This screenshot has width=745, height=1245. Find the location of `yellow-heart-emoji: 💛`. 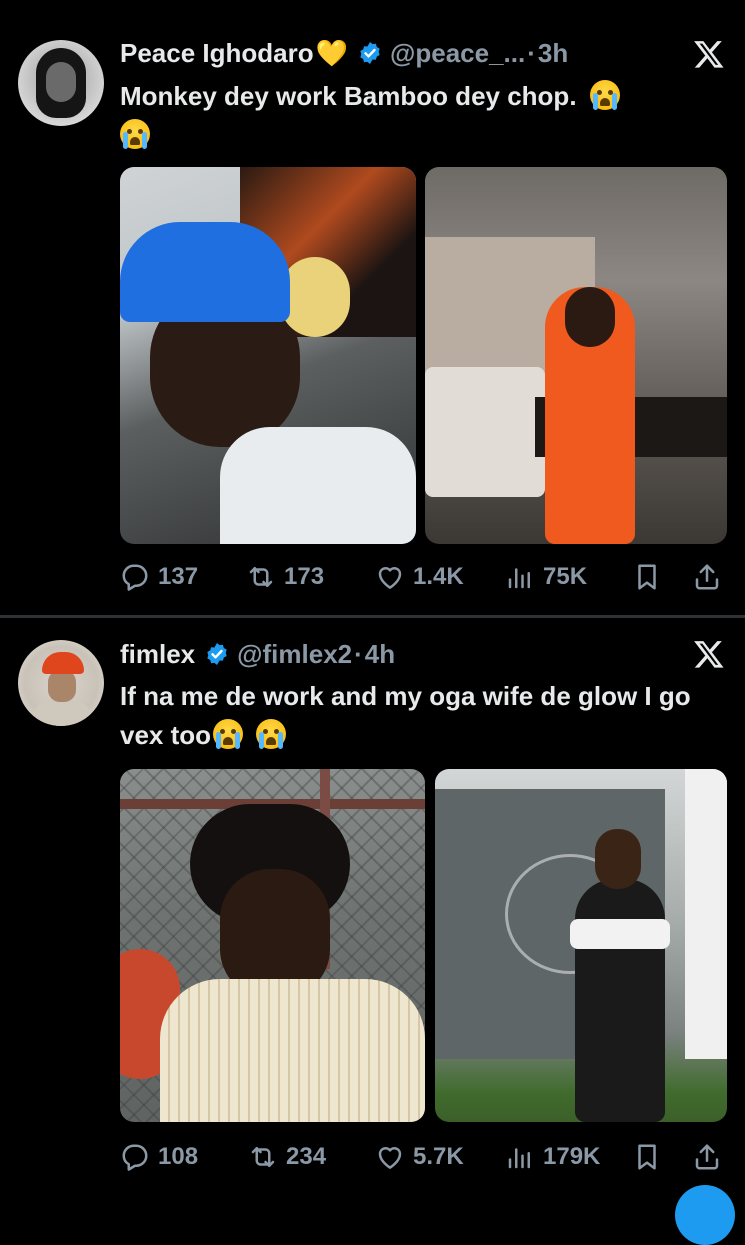

yellow-heart-emoji: 💛 is located at coordinates (331, 53).